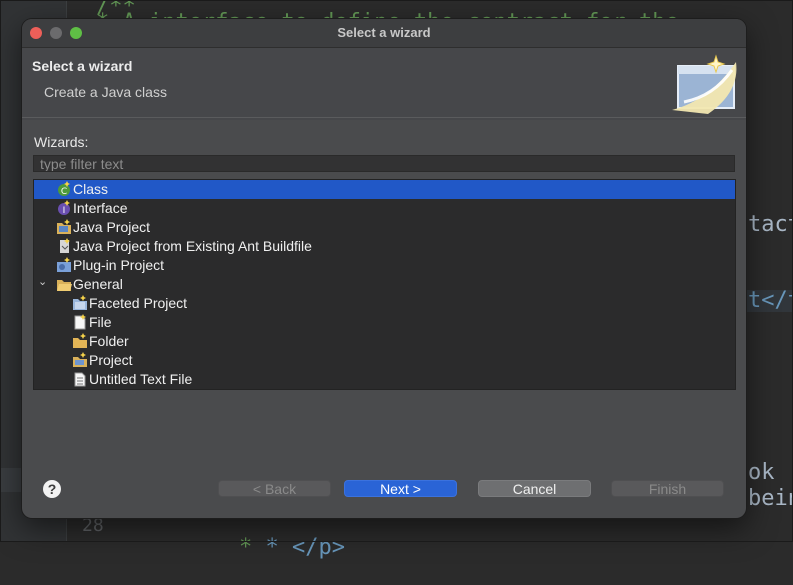  Describe the element at coordinates (384, 189) in the screenshot. I see `wizard-tree-item: C Class` at that location.